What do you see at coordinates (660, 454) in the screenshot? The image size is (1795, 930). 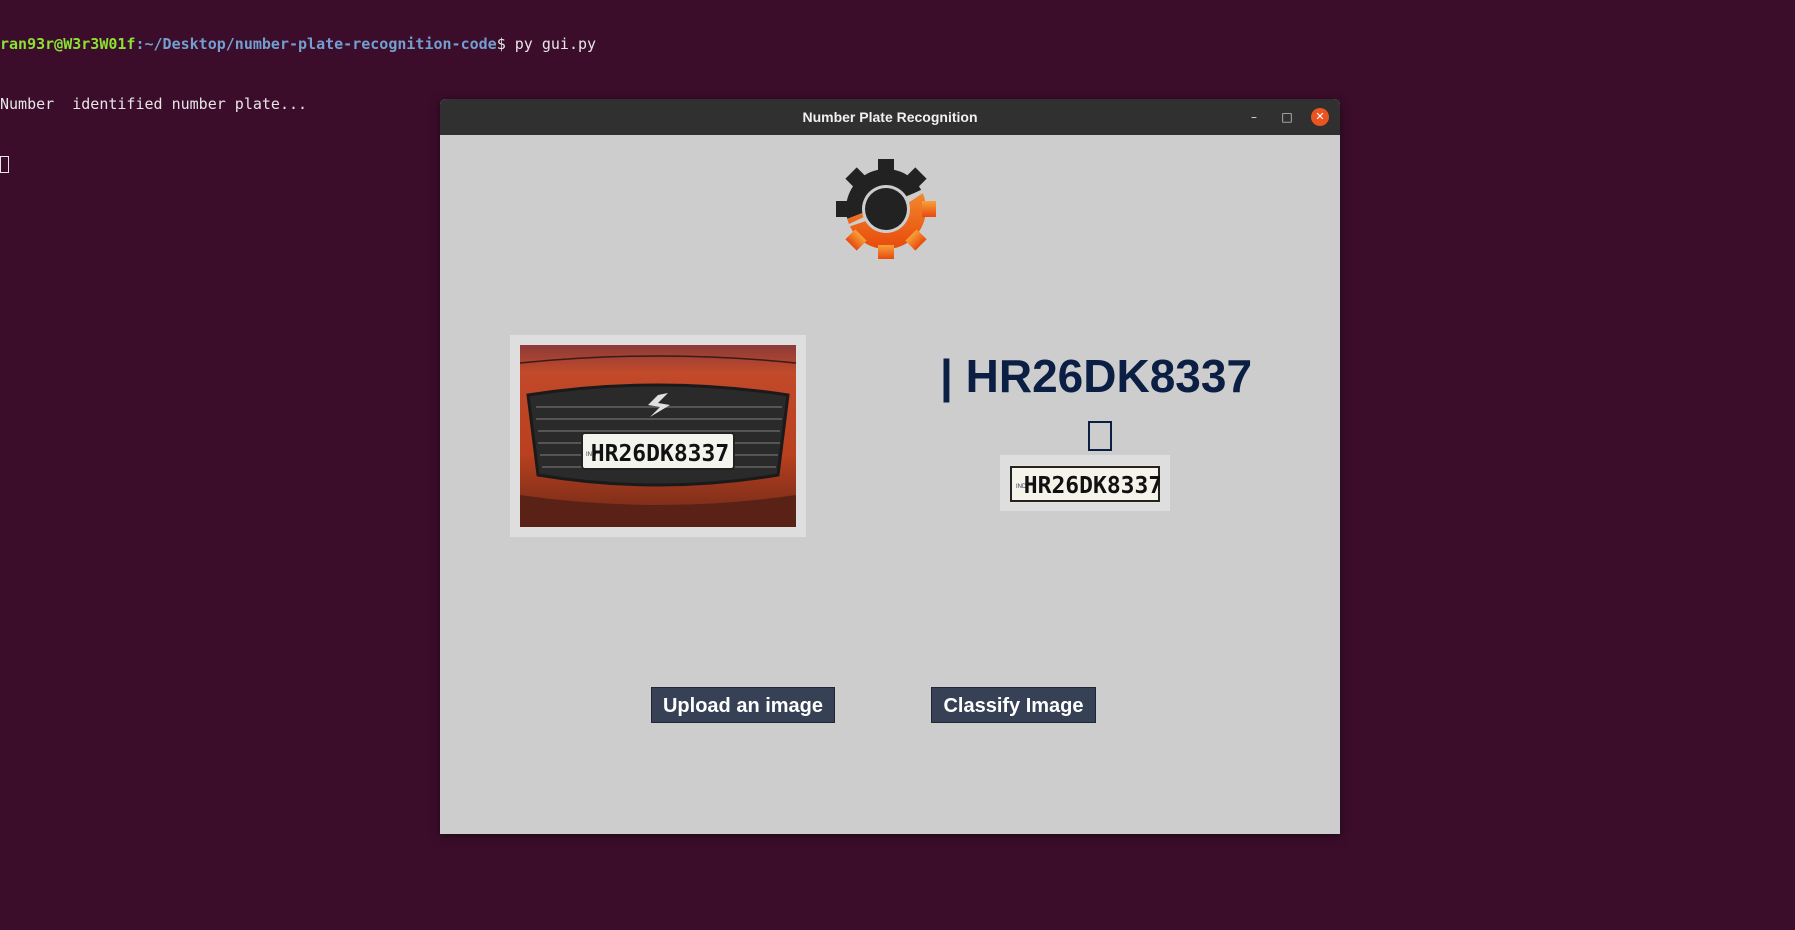 I see `photo-plate-text: HR26DK8337` at bounding box center [660, 454].